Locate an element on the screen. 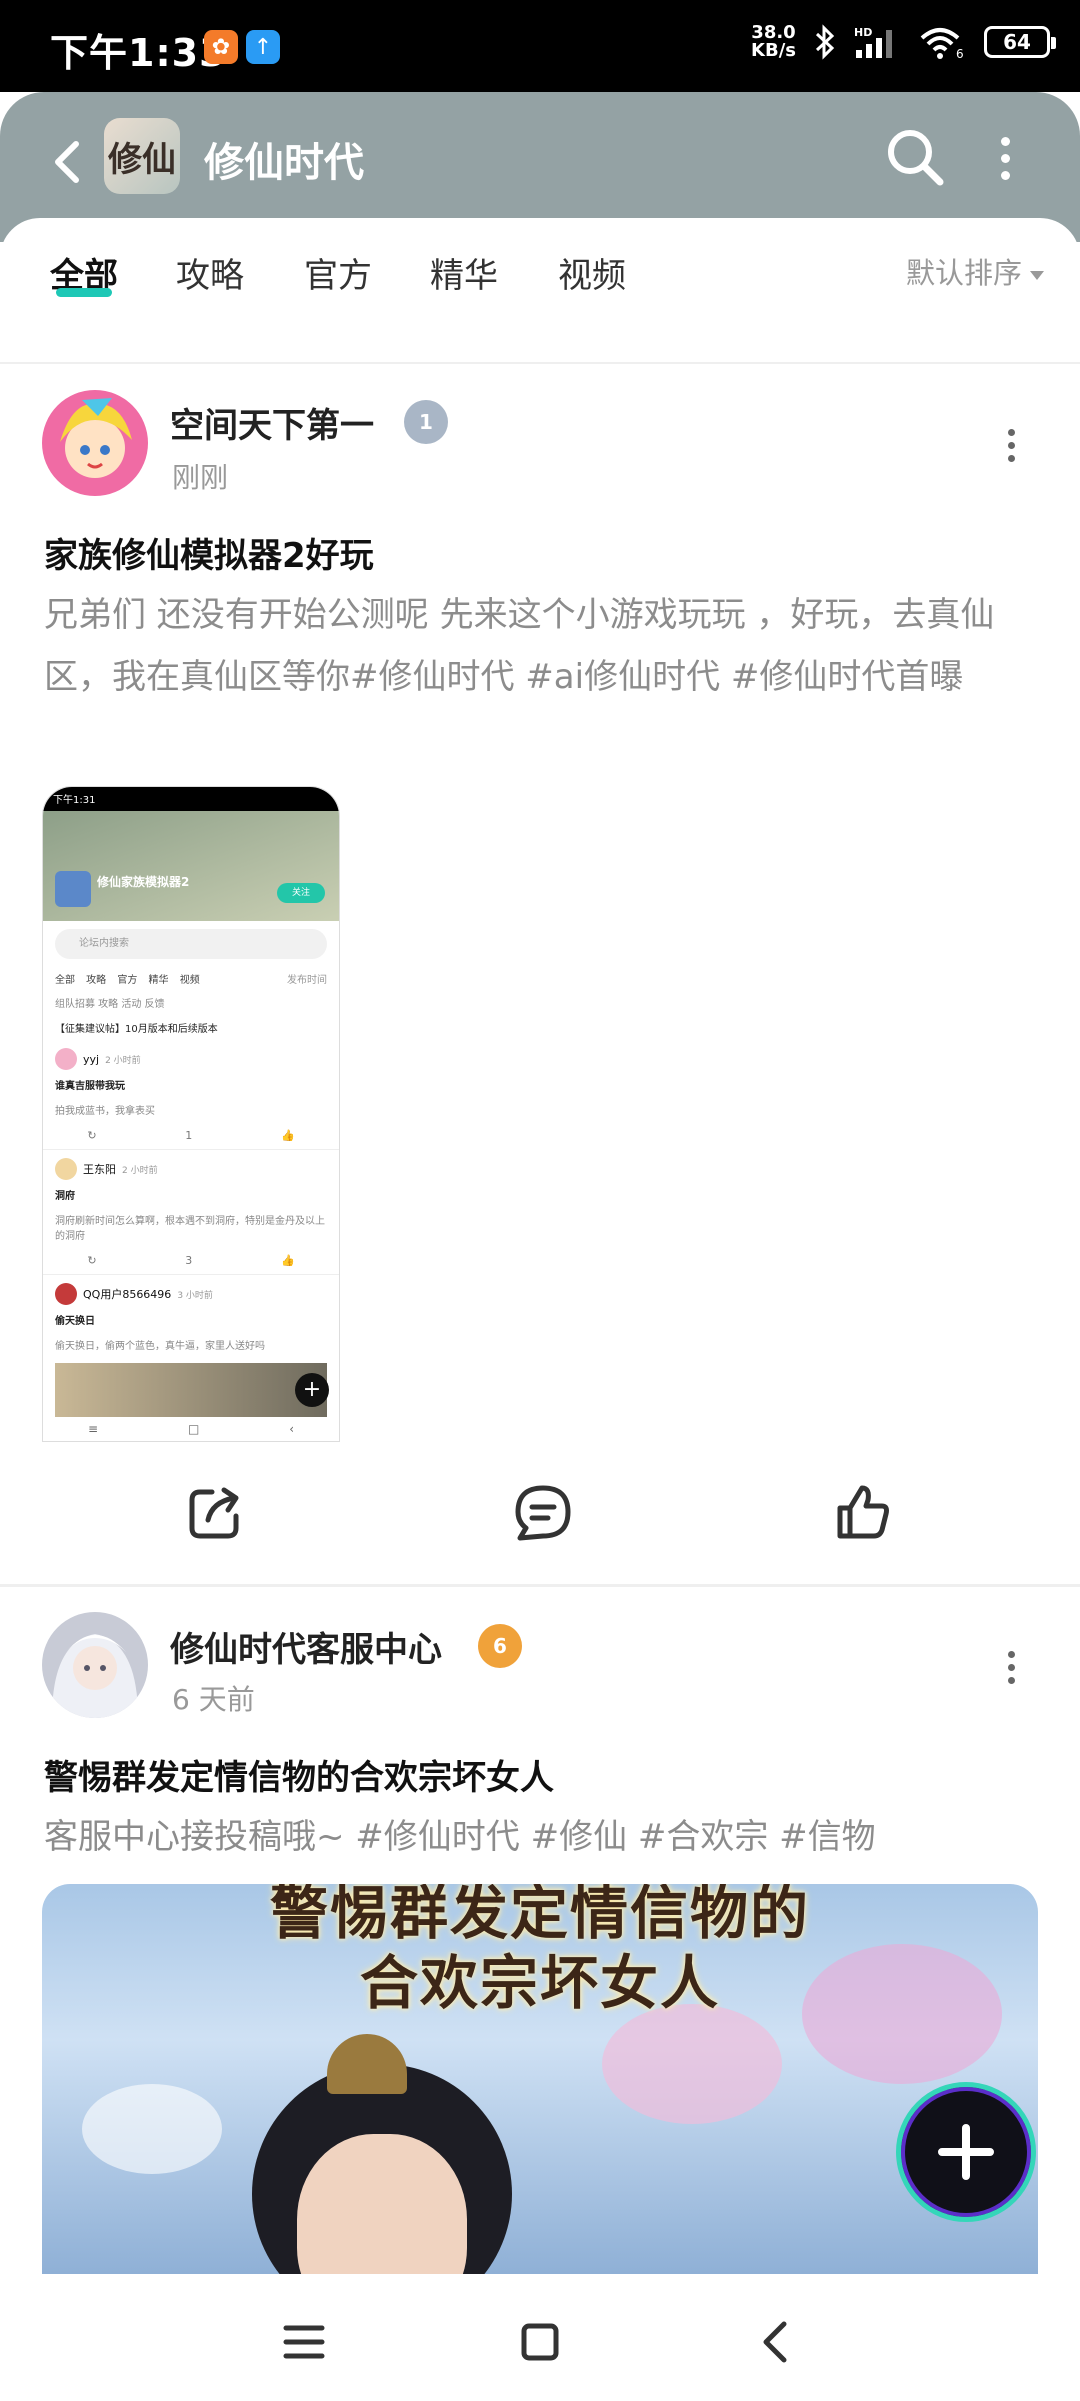 The width and height of the screenshot is (1080, 2401). user-level-badge: 1 is located at coordinates (426, 422).